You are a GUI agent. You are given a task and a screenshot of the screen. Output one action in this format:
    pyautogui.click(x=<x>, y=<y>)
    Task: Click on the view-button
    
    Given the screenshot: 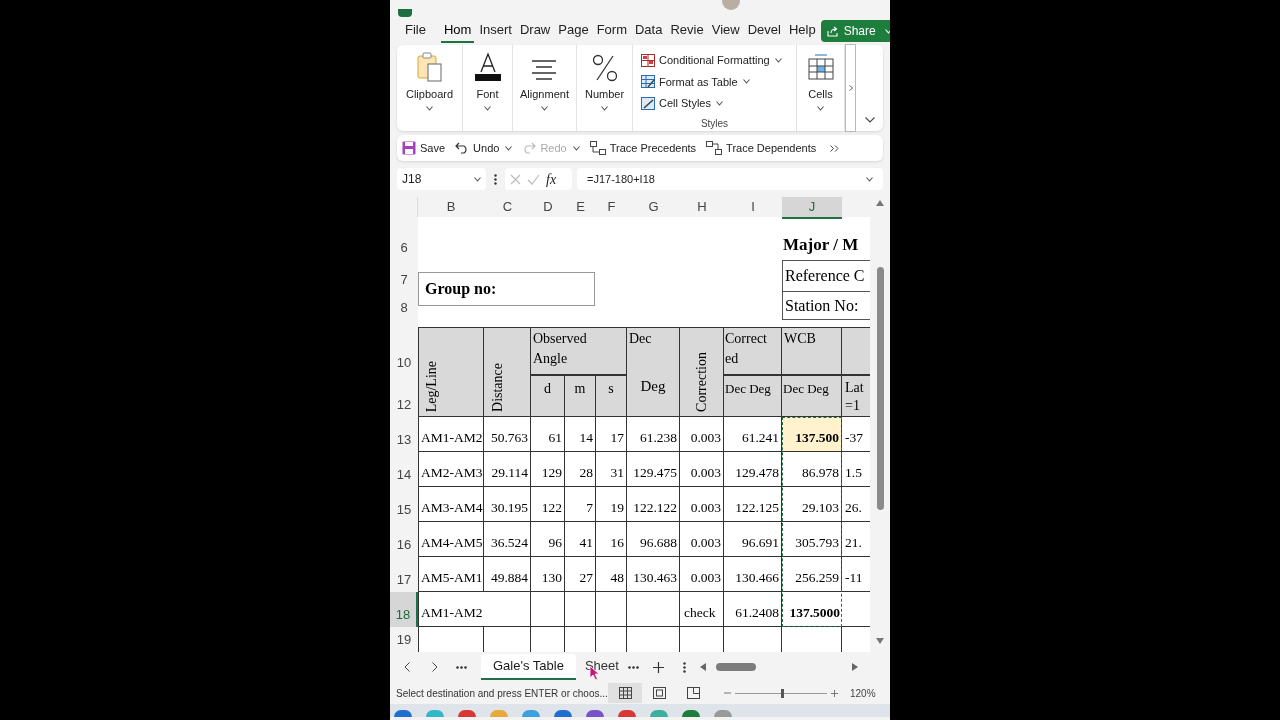 What is the action you would take?
    pyautogui.click(x=625, y=693)
    